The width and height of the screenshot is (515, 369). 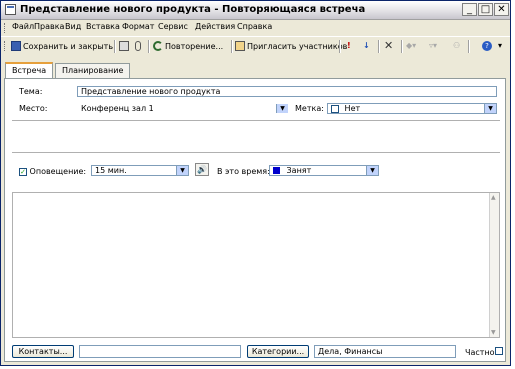 What do you see at coordinates (215, 26) in the screenshot?
I see `menu-actions: Действия` at bounding box center [215, 26].